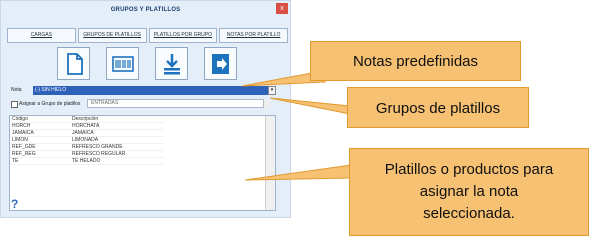 Image resolution: width=599 pixels, height=245 pixels. I want to click on callout-pointer-grupos, so click(310, 106).